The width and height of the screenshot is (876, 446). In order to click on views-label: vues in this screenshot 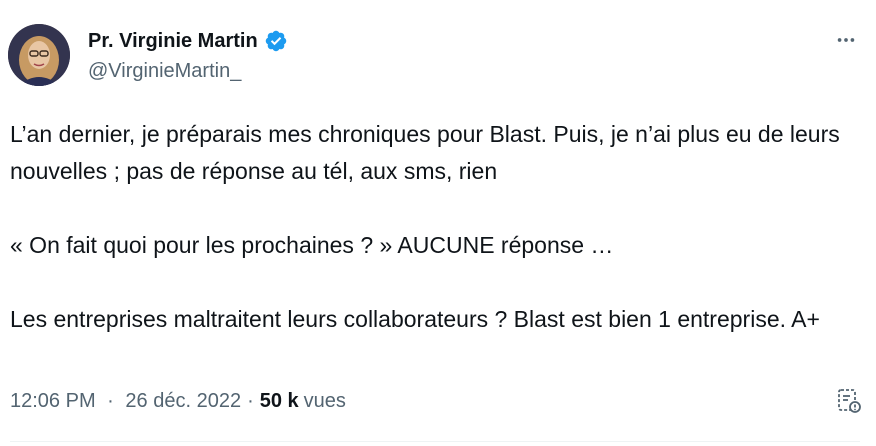, I will do `click(324, 401)`.